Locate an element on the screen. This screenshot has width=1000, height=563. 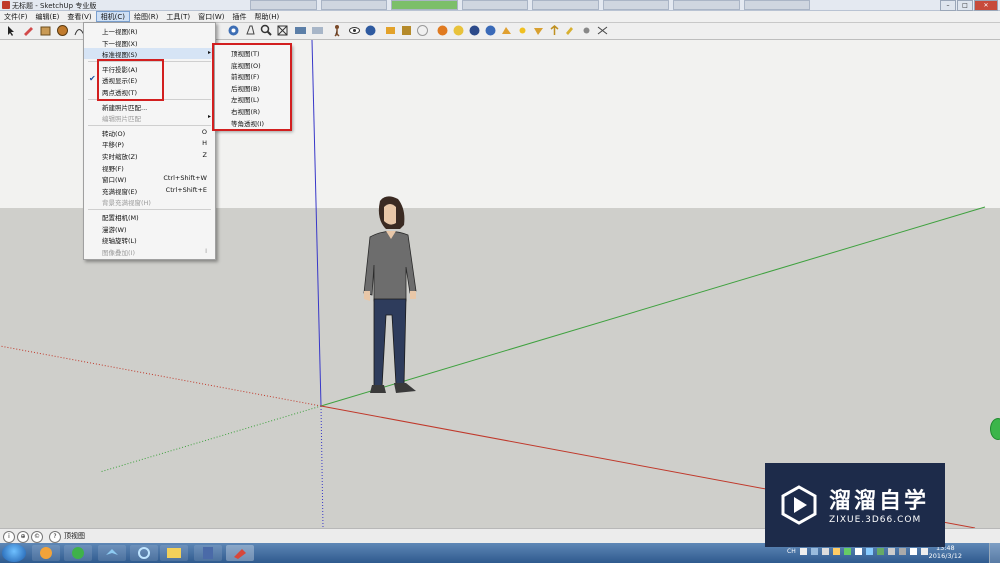
camera-menu-item: 绕轴旋转(L) is located at coordinates (149, 239).